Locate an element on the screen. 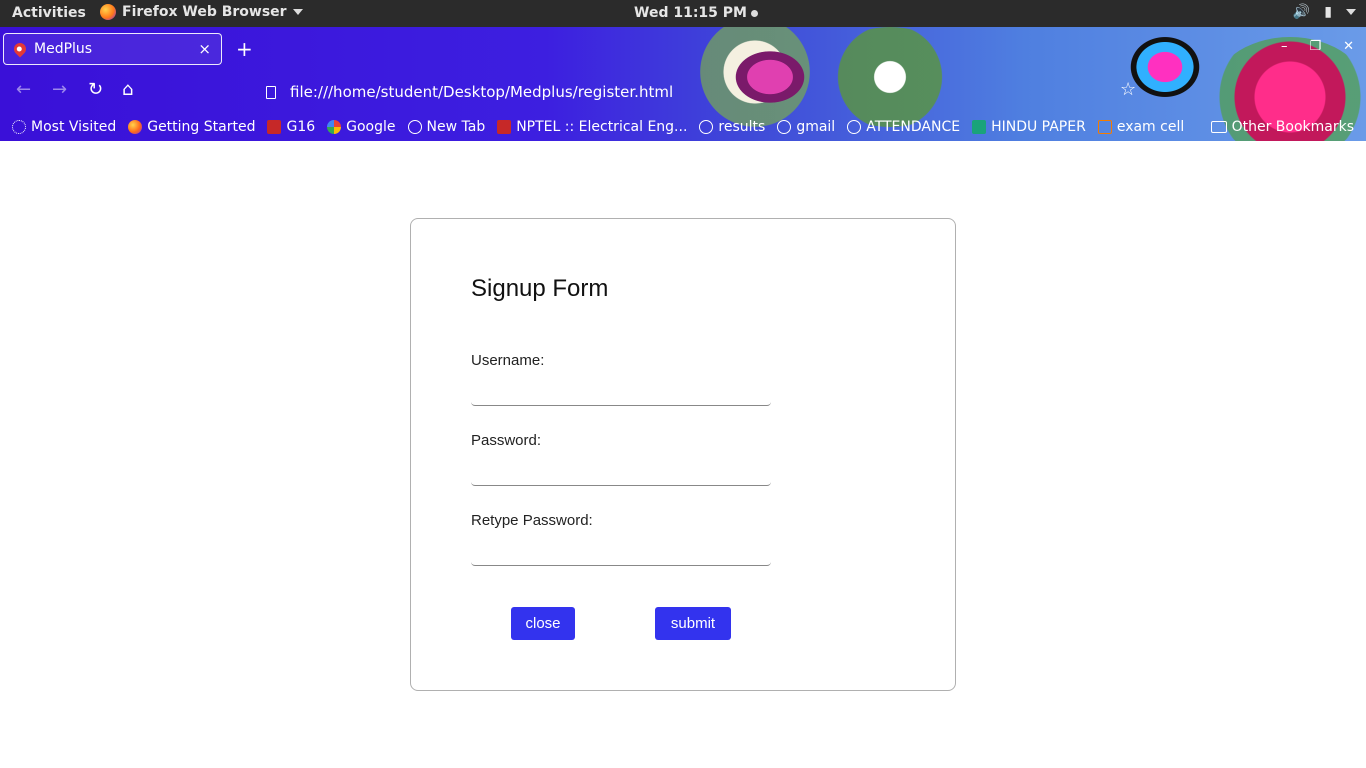  bookmark-star-icon: ☆ is located at coordinates (1128, 89).